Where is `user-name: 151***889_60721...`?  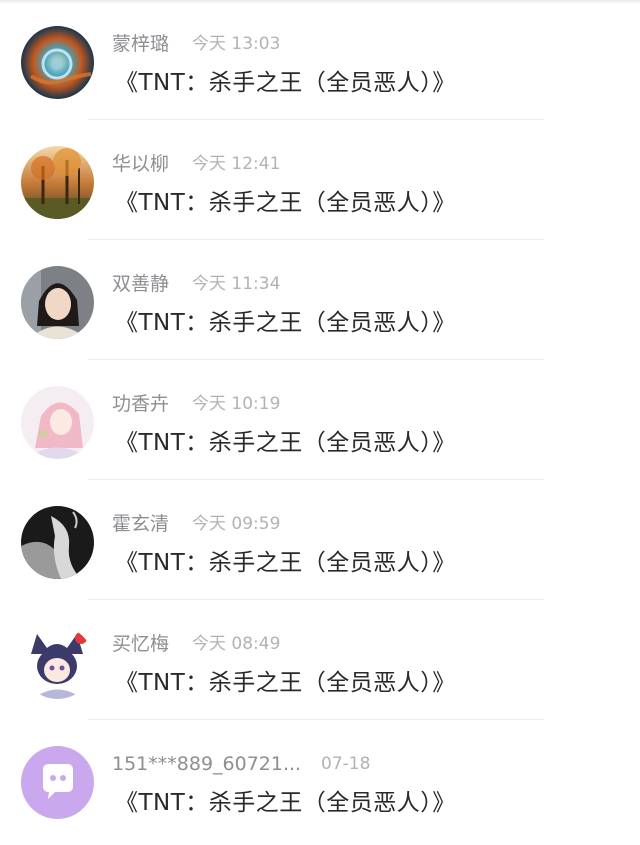 user-name: 151***889_60721... is located at coordinates (206, 764).